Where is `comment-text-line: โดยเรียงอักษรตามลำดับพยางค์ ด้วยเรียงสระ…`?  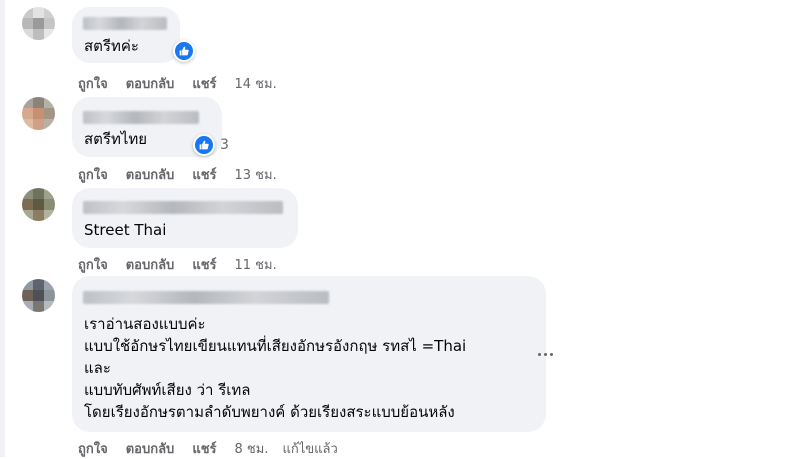
comment-text-line: โดยเรียงอักษรตามลำดับพยางค์ ด้วยเรียงสระ… is located at coordinates (269, 412).